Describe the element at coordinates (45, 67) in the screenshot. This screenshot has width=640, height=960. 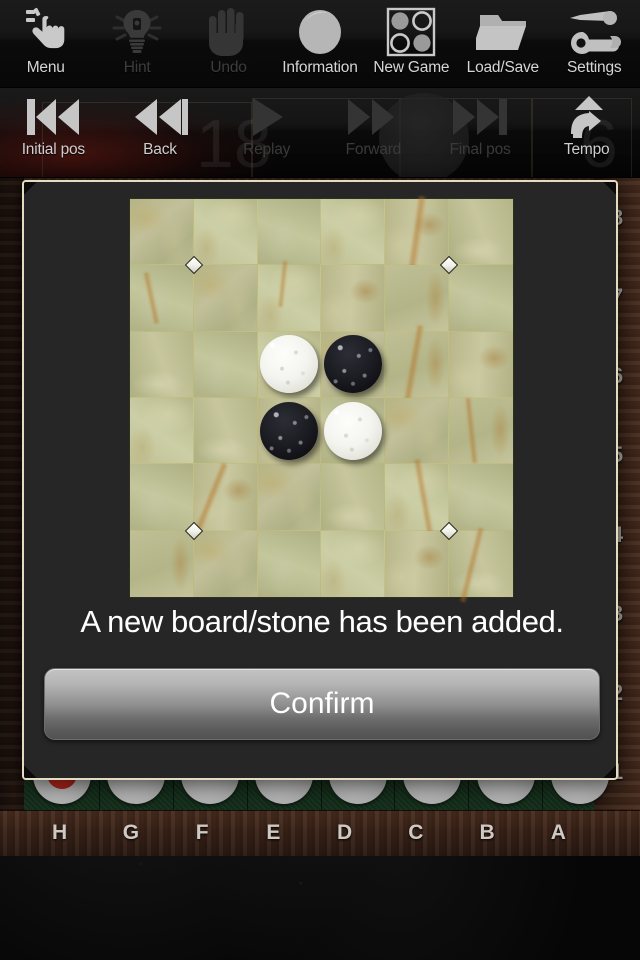
I see `toolbar-label-menu: Menu` at that location.